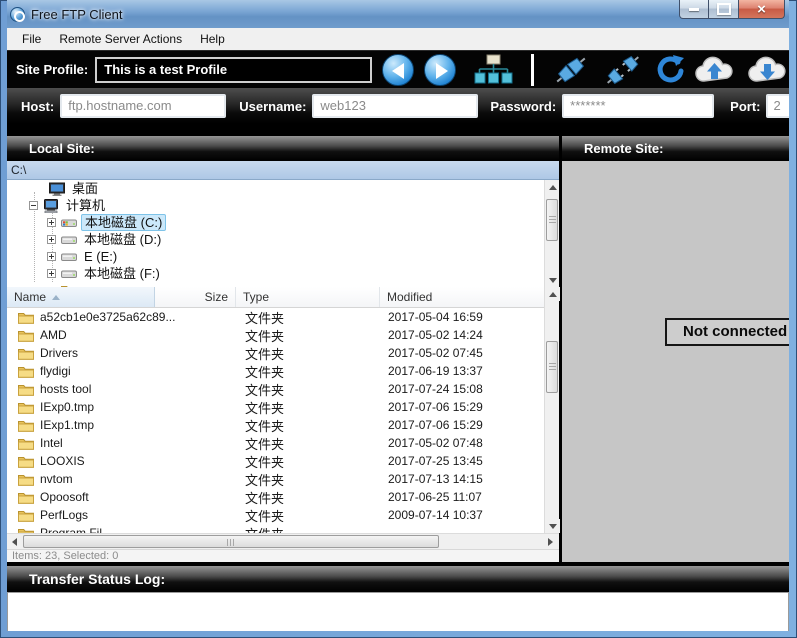 Image resolution: width=797 pixels, height=638 pixels. I want to click on menu-item: File, so click(31, 39).